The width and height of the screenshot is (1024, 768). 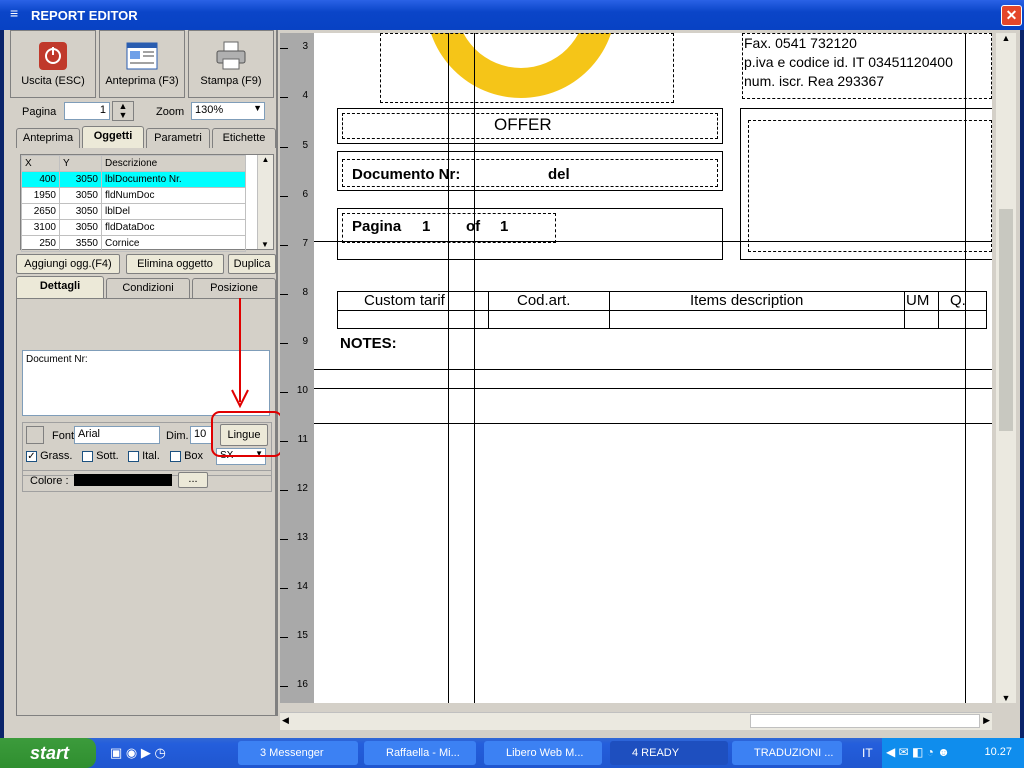 What do you see at coordinates (49, 481) in the screenshot?
I see `color-label: Colore :` at bounding box center [49, 481].